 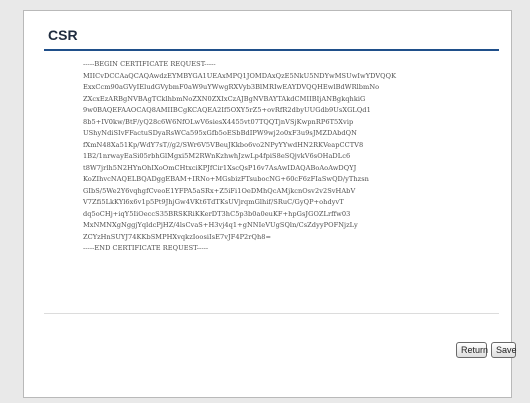 What do you see at coordinates (504, 350) in the screenshot?
I see `save-button: Save` at bounding box center [504, 350].